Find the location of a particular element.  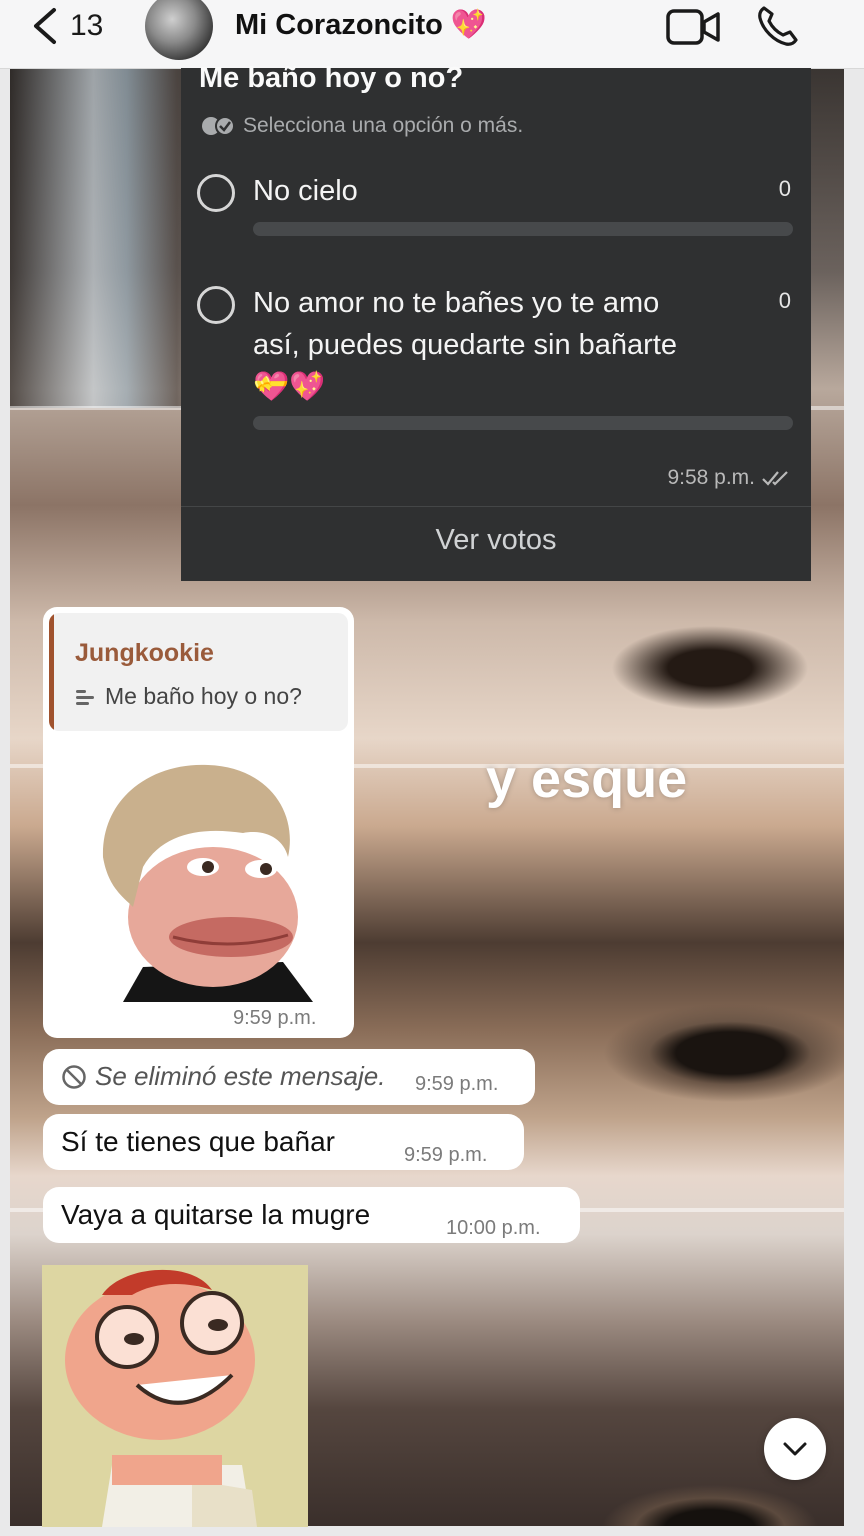

quoted-text: Me baño hoy o no? is located at coordinates (188, 696).